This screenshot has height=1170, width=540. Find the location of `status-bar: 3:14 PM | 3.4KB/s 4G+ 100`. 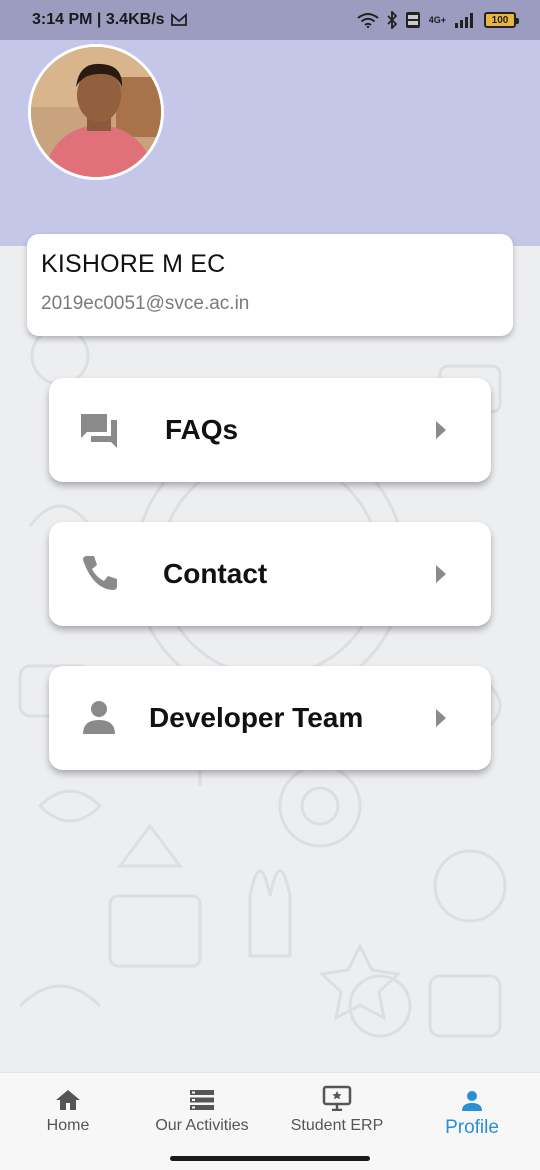

status-bar: 3:14 PM | 3.4KB/s 4G+ 100 is located at coordinates (270, 20).